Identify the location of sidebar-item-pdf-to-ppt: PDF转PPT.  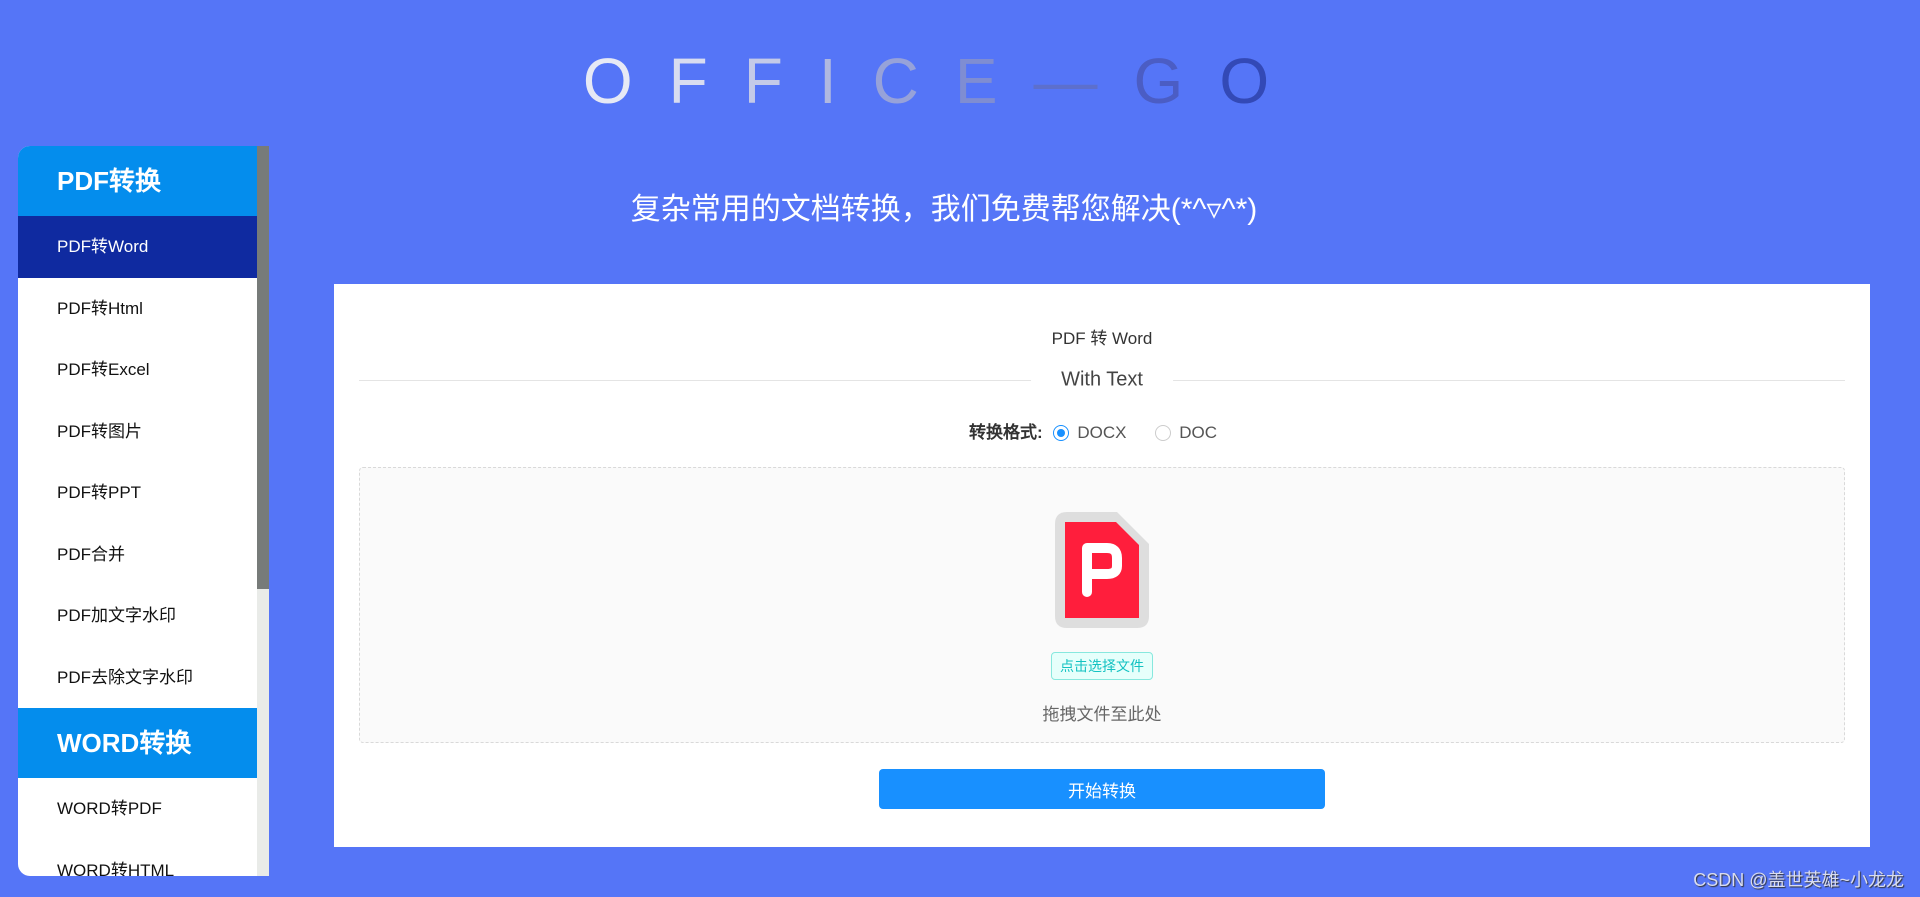
(137, 493).